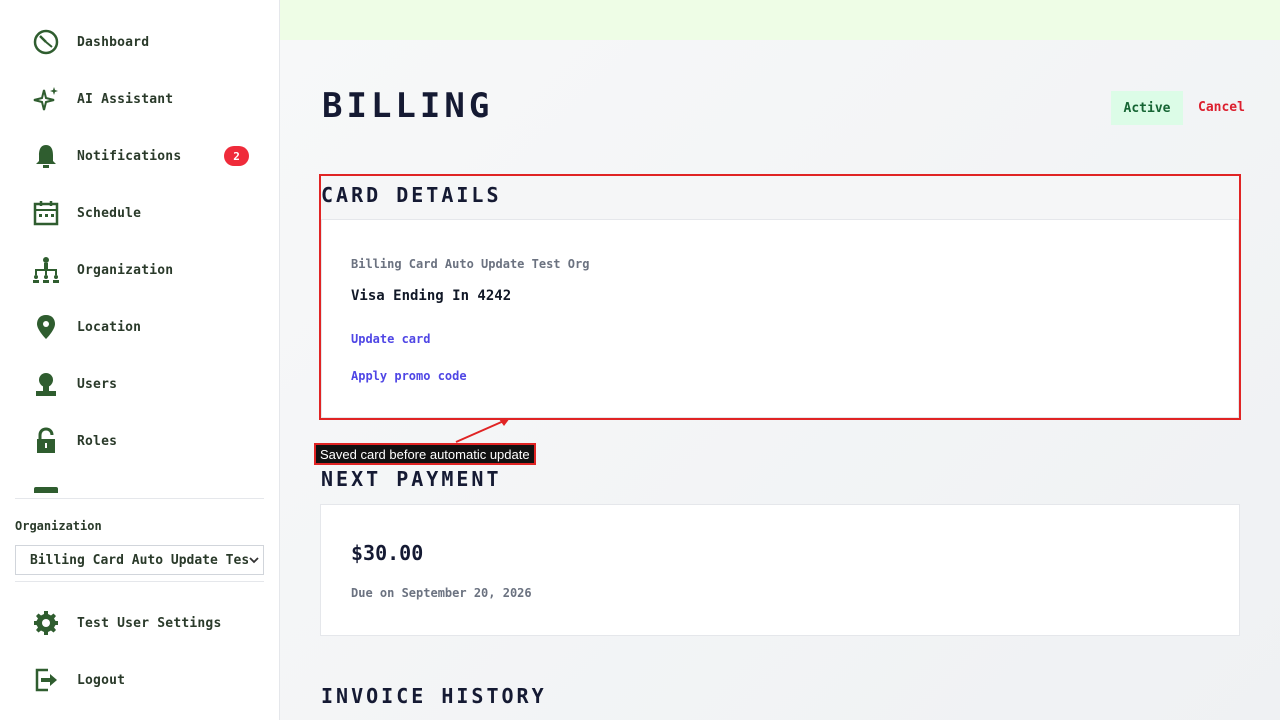 Image resolution: width=1280 pixels, height=720 pixels. I want to click on sidebar-item-settings: Test User Settings, so click(145, 623).